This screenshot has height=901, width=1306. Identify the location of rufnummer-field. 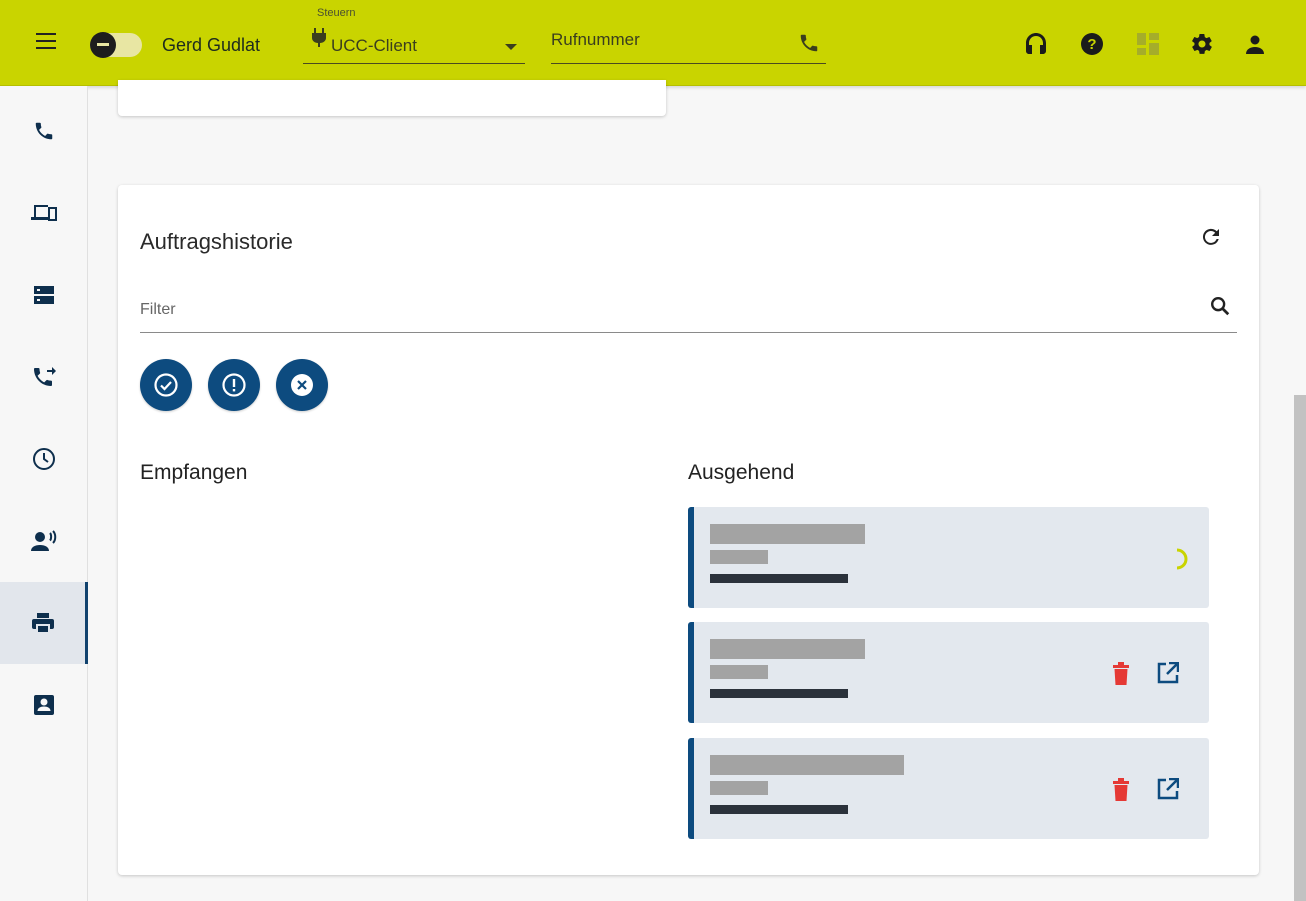
(688, 45).